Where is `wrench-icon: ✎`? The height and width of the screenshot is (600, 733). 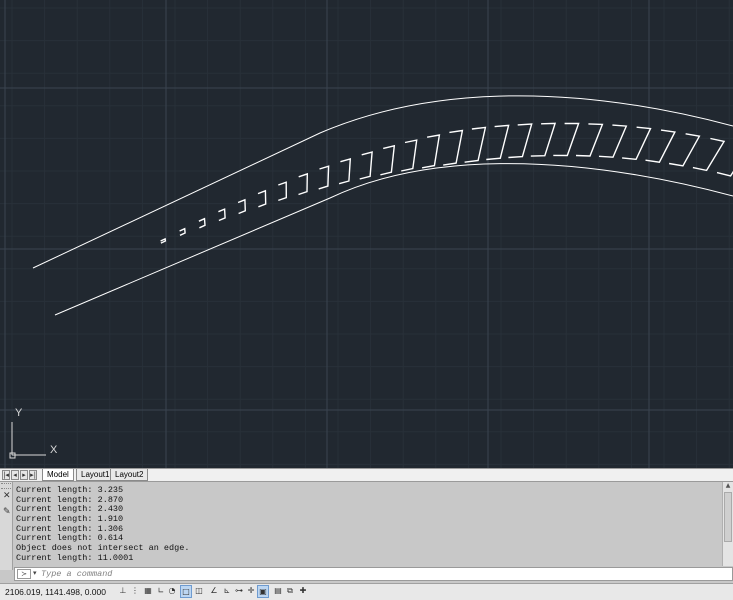
wrench-icon: ✎ is located at coordinates (7, 512).